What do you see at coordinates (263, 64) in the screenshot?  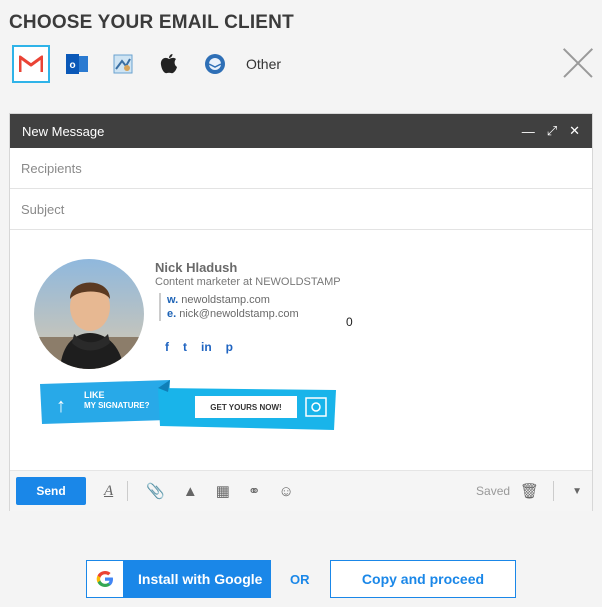 I see `other-client-link: Other` at bounding box center [263, 64].